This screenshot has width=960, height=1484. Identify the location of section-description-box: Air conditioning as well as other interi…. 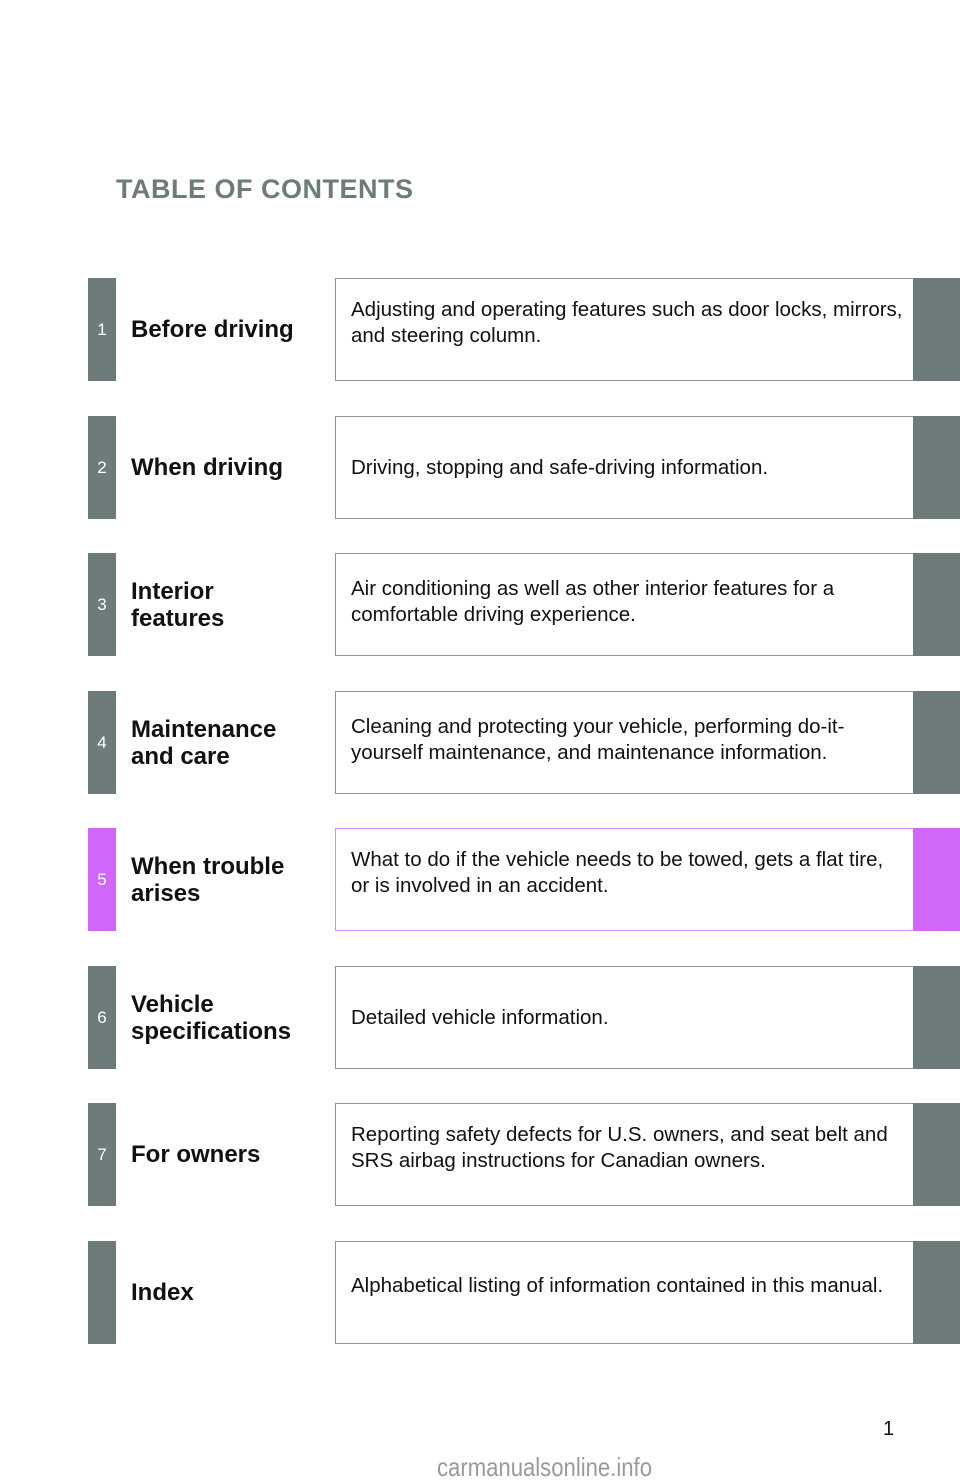
(624, 604).